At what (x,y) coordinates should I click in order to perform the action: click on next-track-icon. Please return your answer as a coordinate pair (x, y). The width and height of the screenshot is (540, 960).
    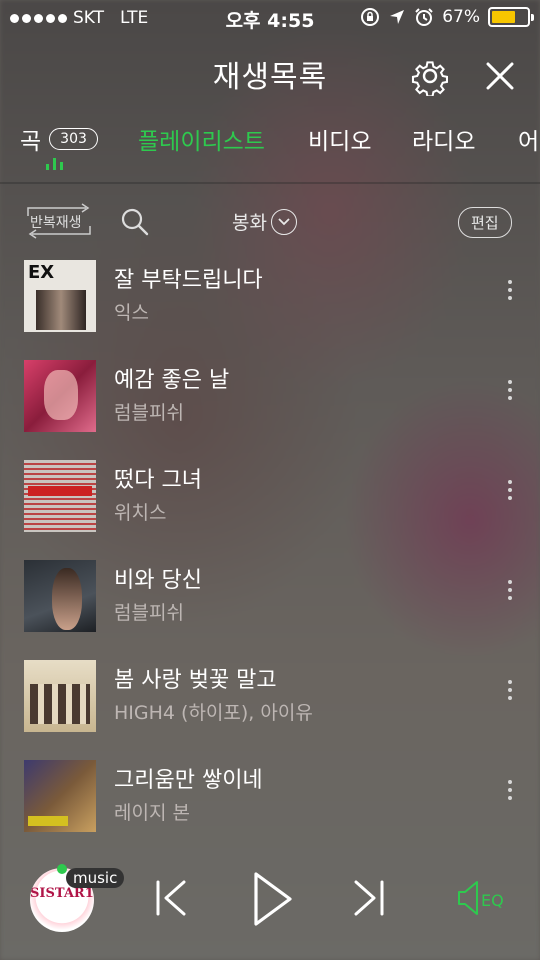
    Looking at the image, I should click on (370, 898).